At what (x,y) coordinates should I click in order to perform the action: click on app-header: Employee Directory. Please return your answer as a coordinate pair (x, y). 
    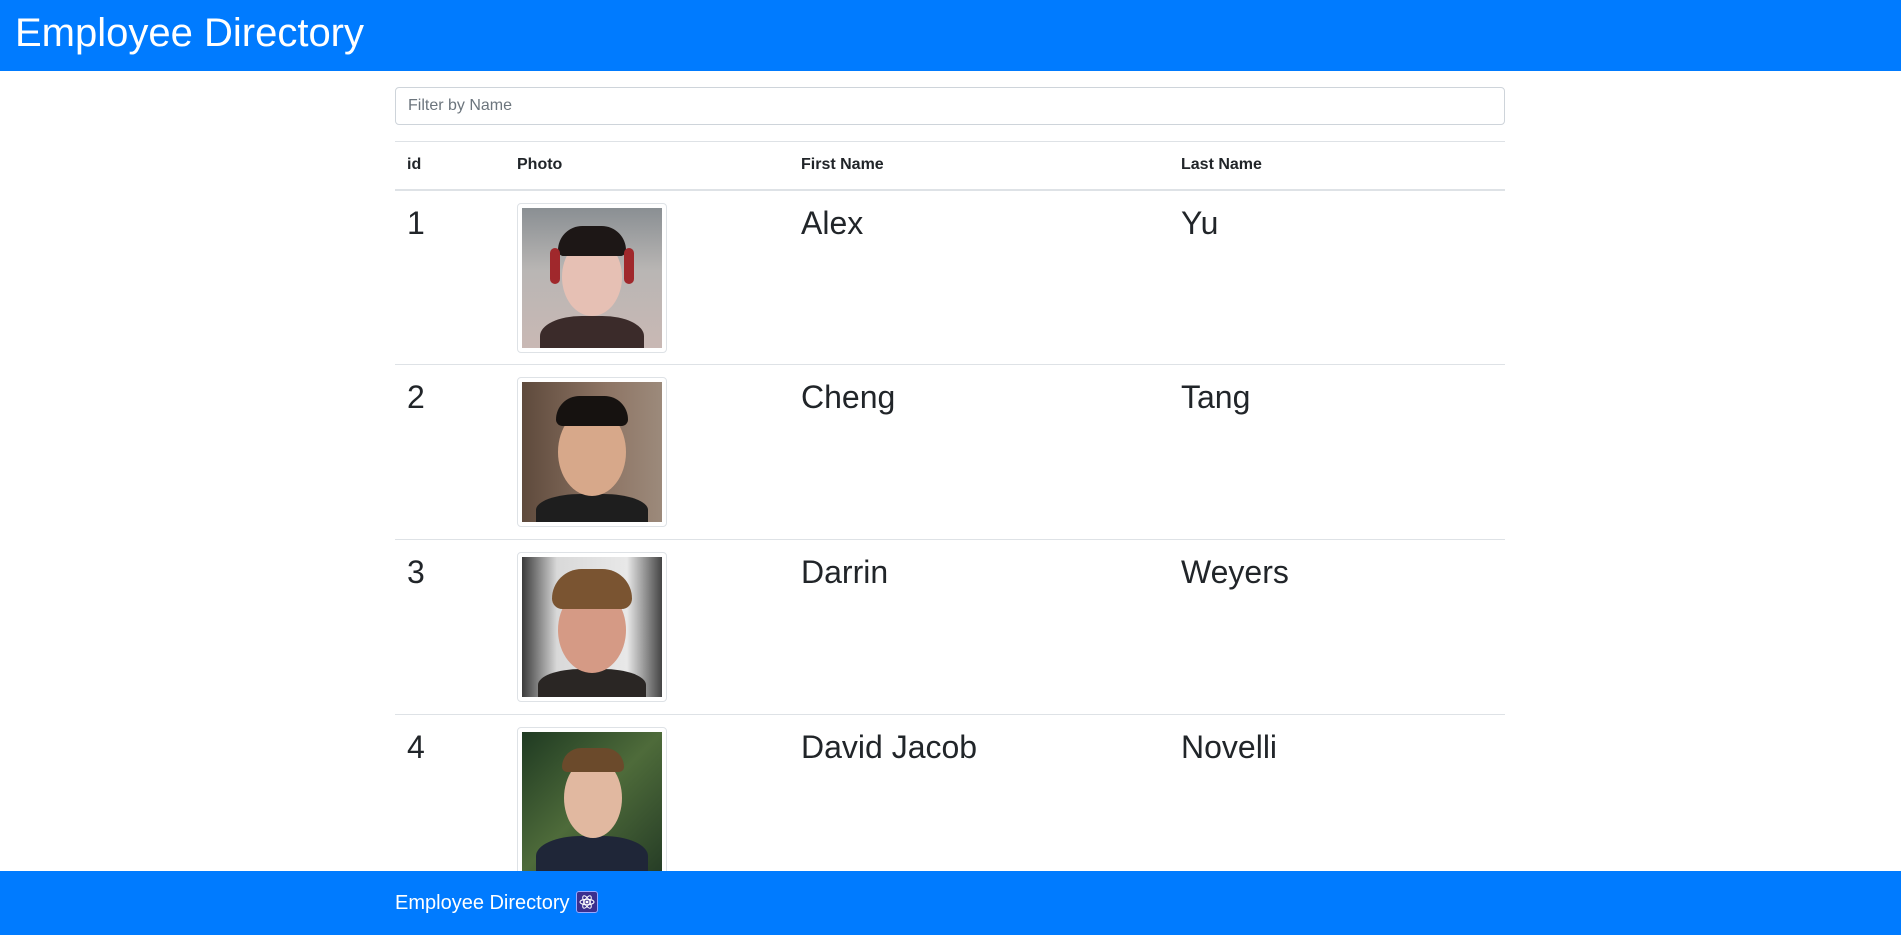
    Looking at the image, I should click on (950, 35).